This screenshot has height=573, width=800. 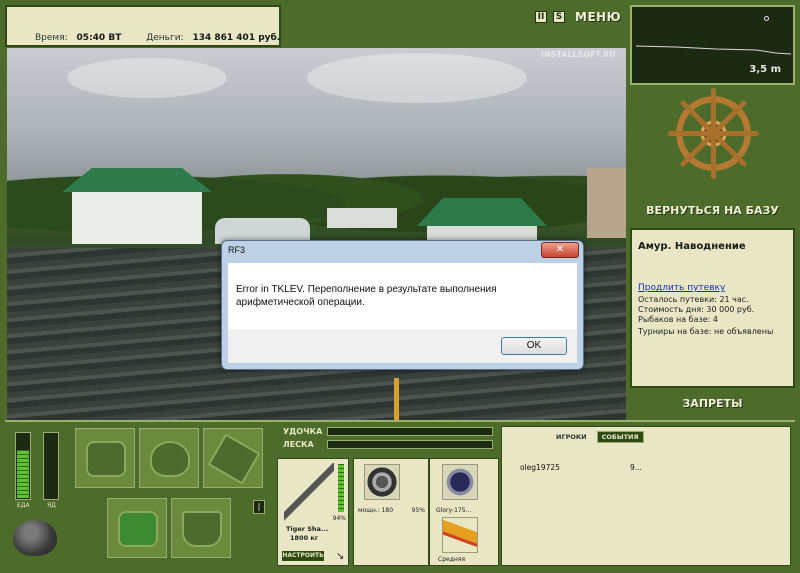 I want to click on rod-condition-gauge, so click(x=341, y=488).